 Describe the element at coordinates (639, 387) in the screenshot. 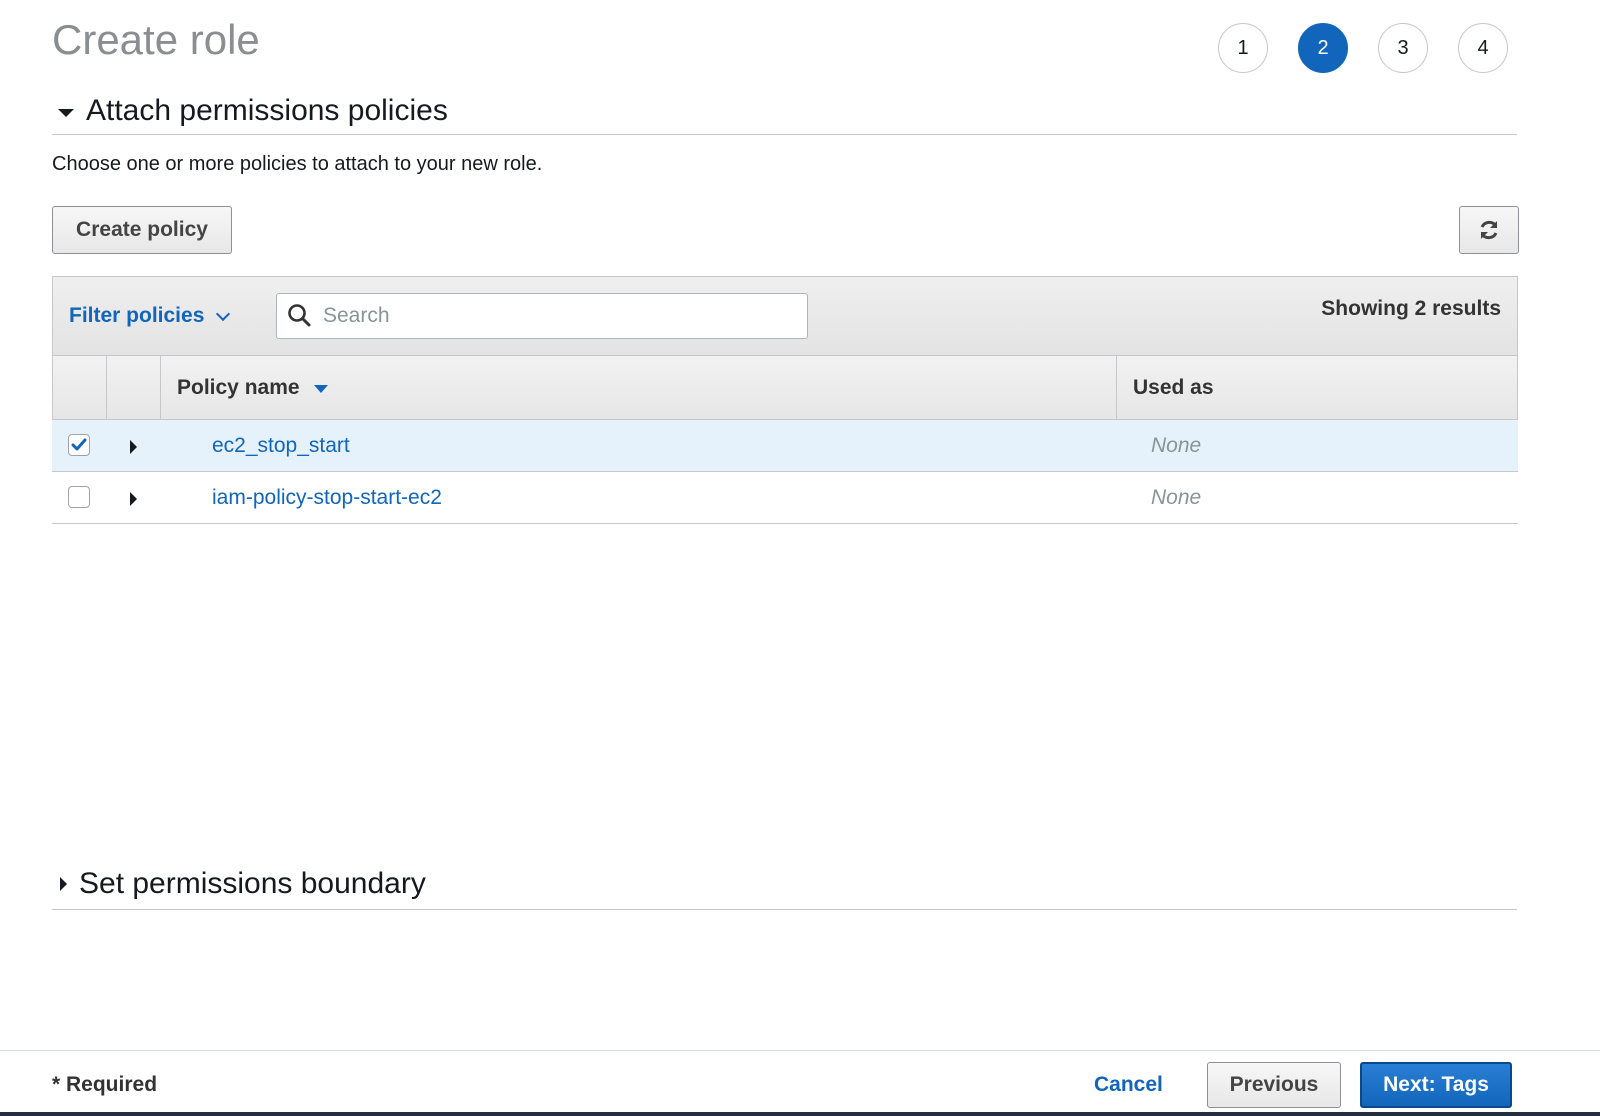

I see `column-policy-name: Policy name` at that location.